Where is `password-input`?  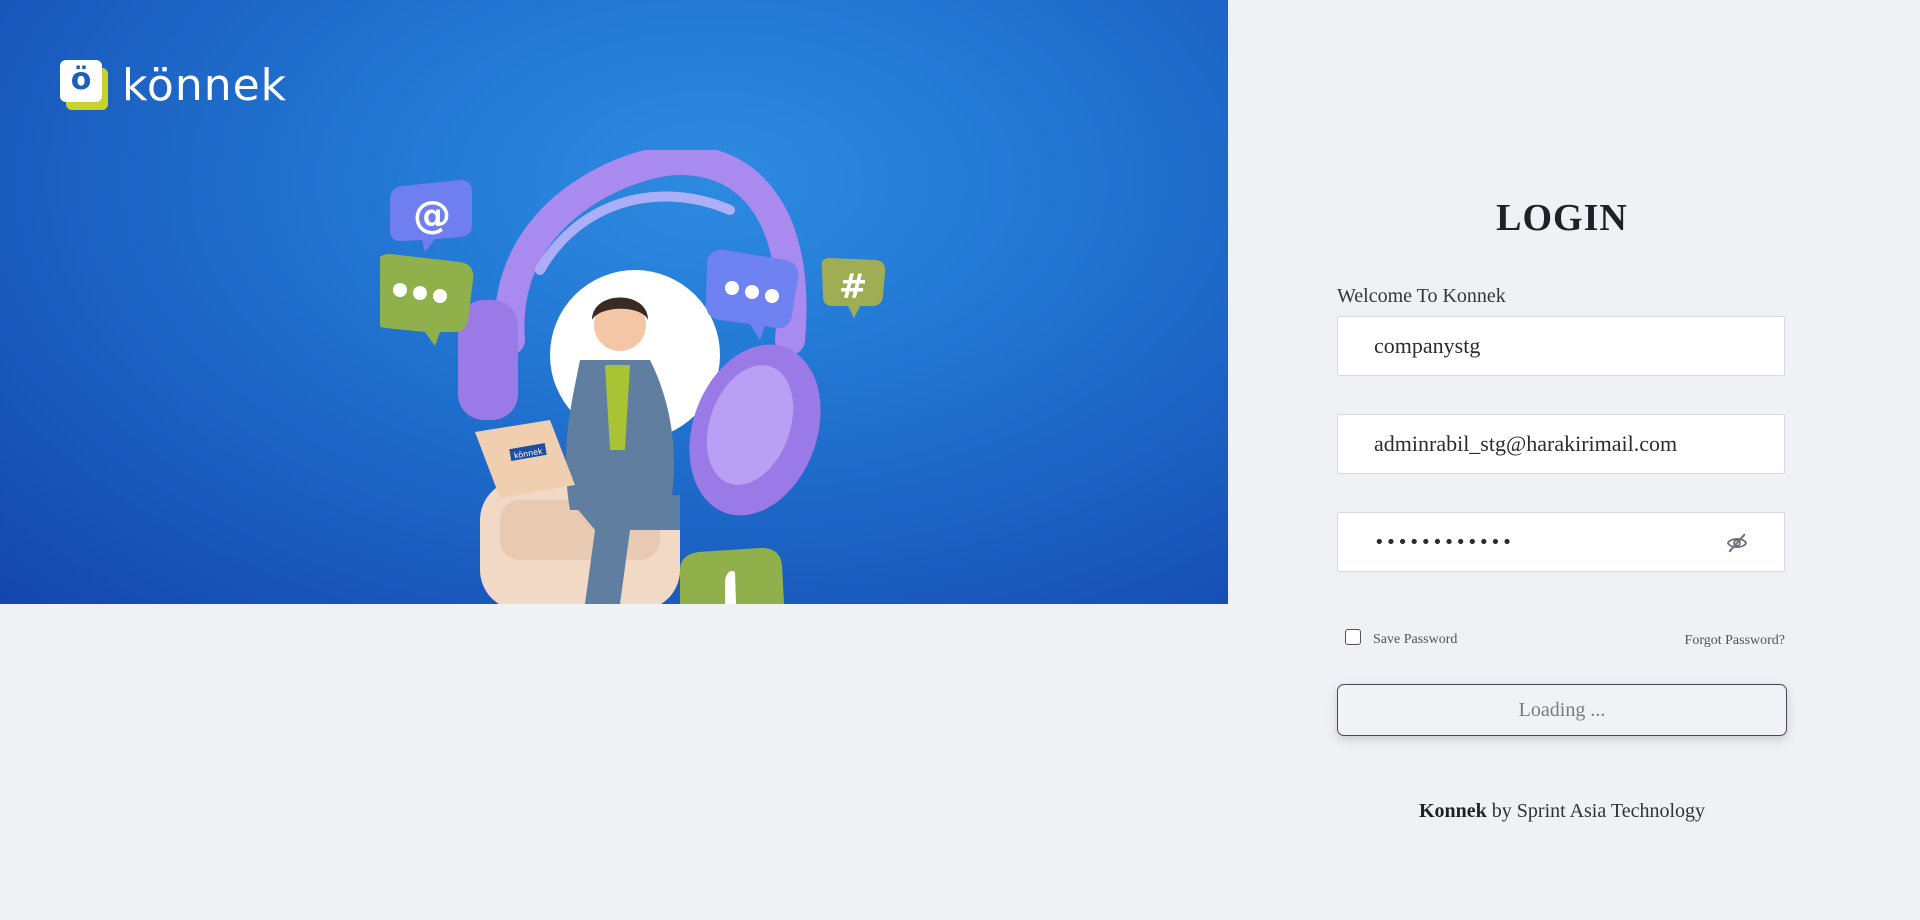 password-input is located at coordinates (1561, 542).